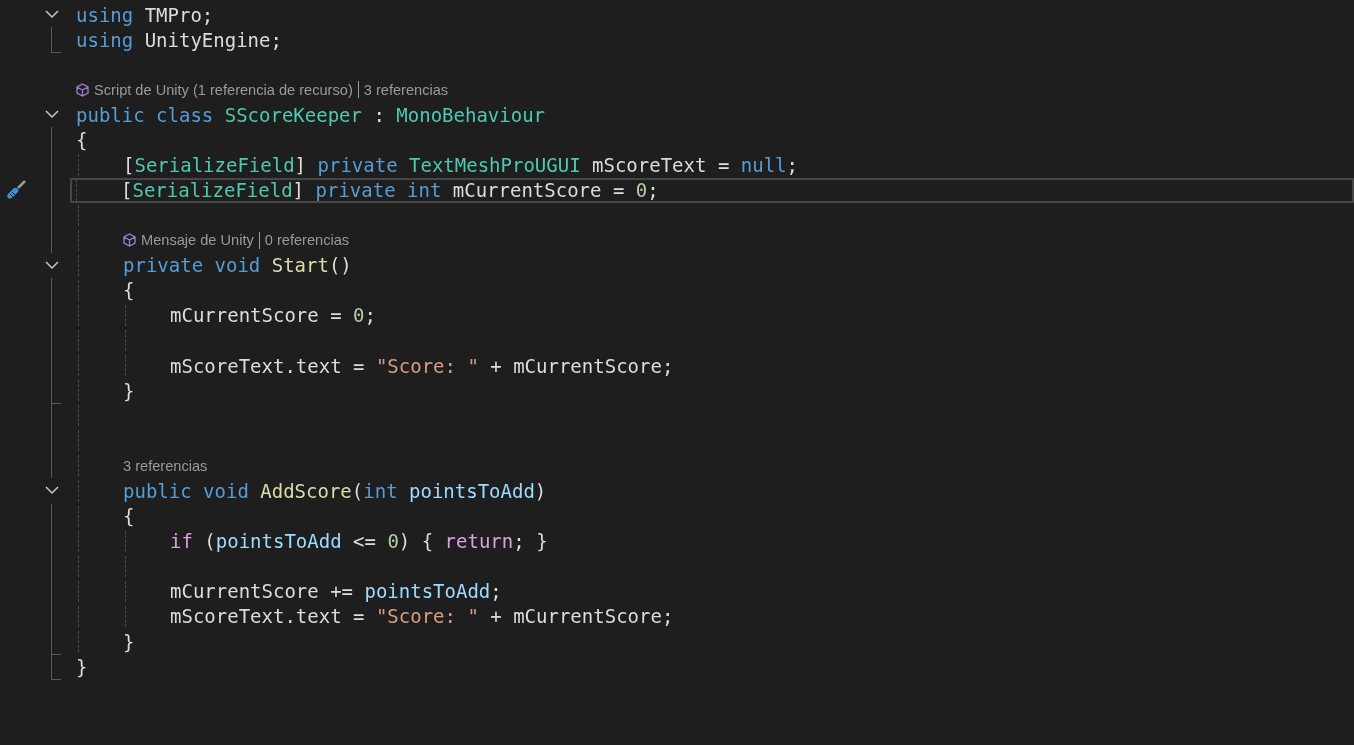  I want to click on code-line: using TMPro;, so click(145, 14).